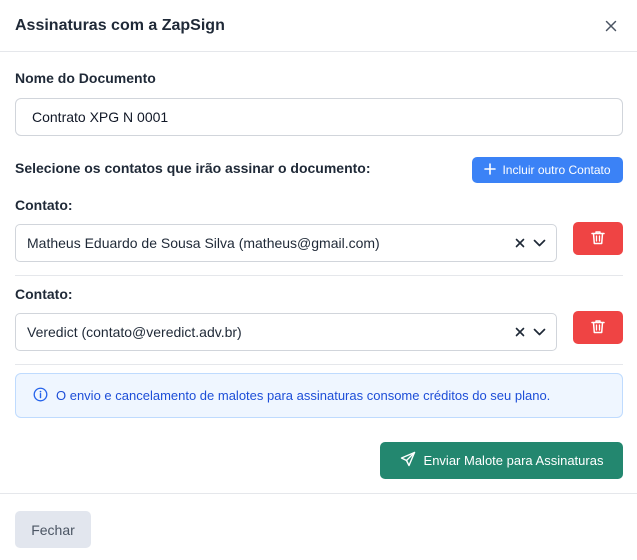  What do you see at coordinates (513, 460) in the screenshot?
I see `send-label: Enviar Malote para Assinaturas` at bounding box center [513, 460].